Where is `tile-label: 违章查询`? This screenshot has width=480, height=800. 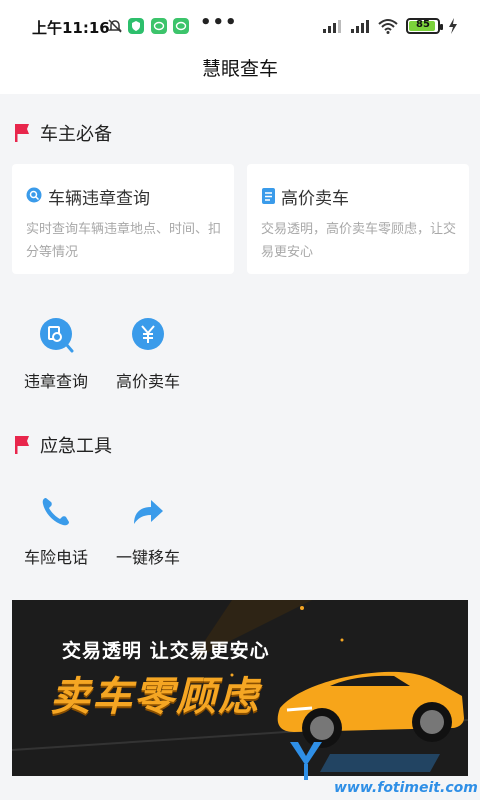 tile-label: 违章查询 is located at coordinates (55, 381).